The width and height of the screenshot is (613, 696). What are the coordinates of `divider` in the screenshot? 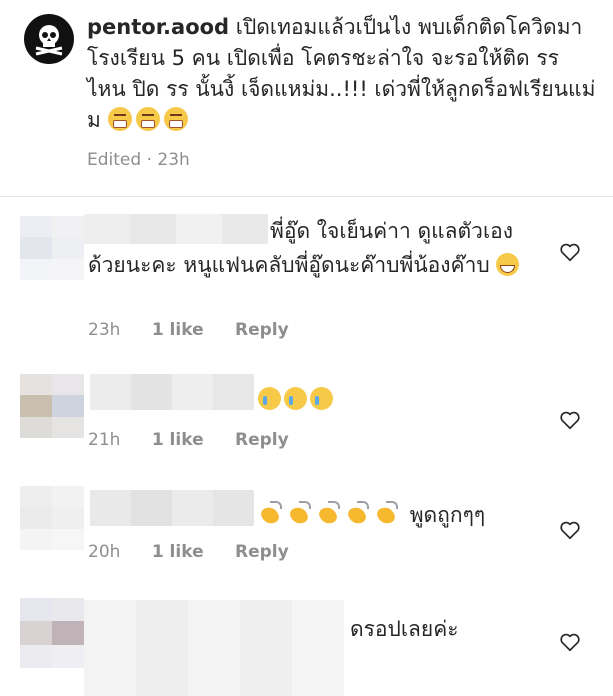 It's located at (306, 196).